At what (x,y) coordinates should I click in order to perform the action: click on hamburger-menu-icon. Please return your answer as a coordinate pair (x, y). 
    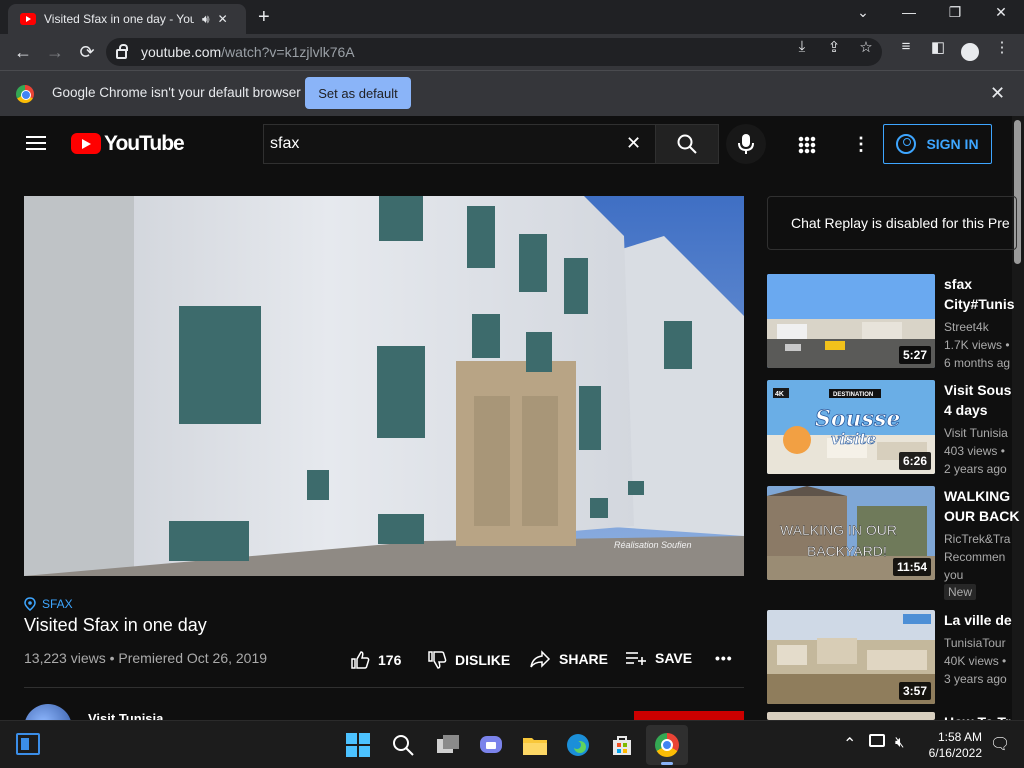
    Looking at the image, I should click on (36, 143).